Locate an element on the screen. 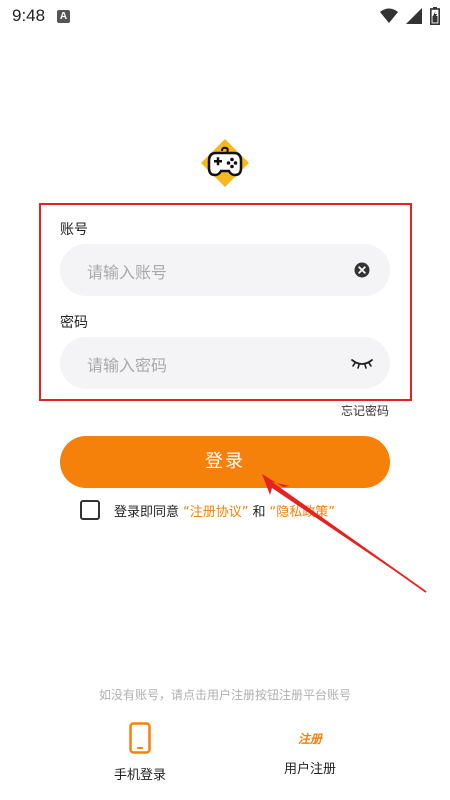 The width and height of the screenshot is (450, 800). status-bar: 9:48 A is located at coordinates (225, 17).